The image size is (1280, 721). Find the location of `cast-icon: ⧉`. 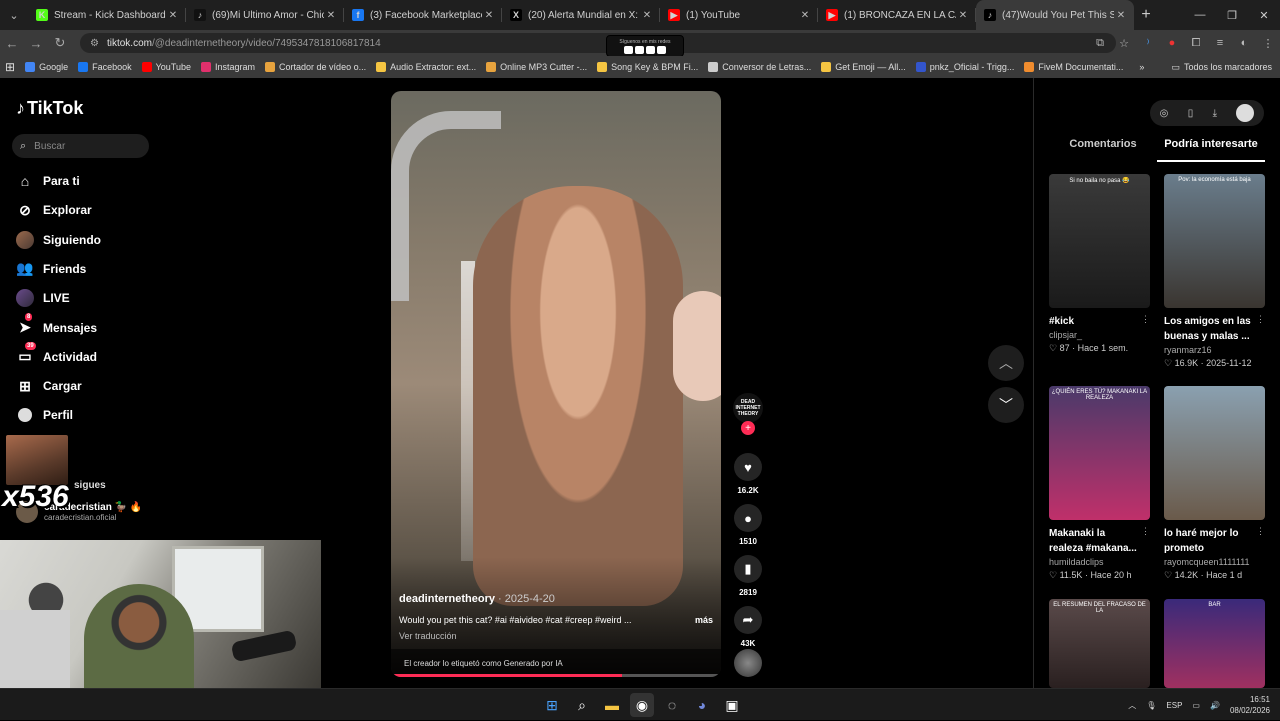

cast-icon: ⧉ is located at coordinates (1100, 43).